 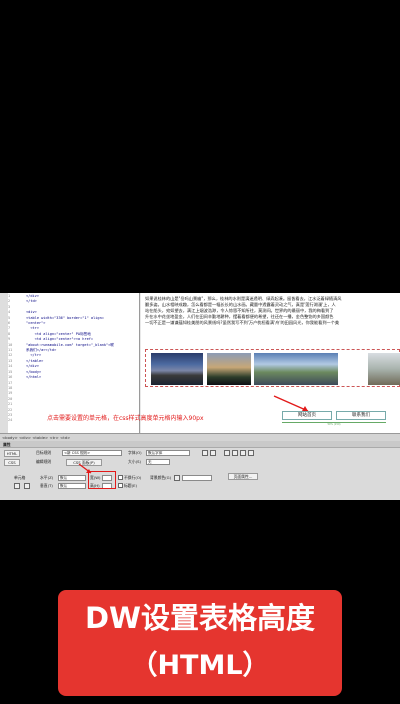 I want to click on photo-karst-panorama, so click(x=296, y=369).